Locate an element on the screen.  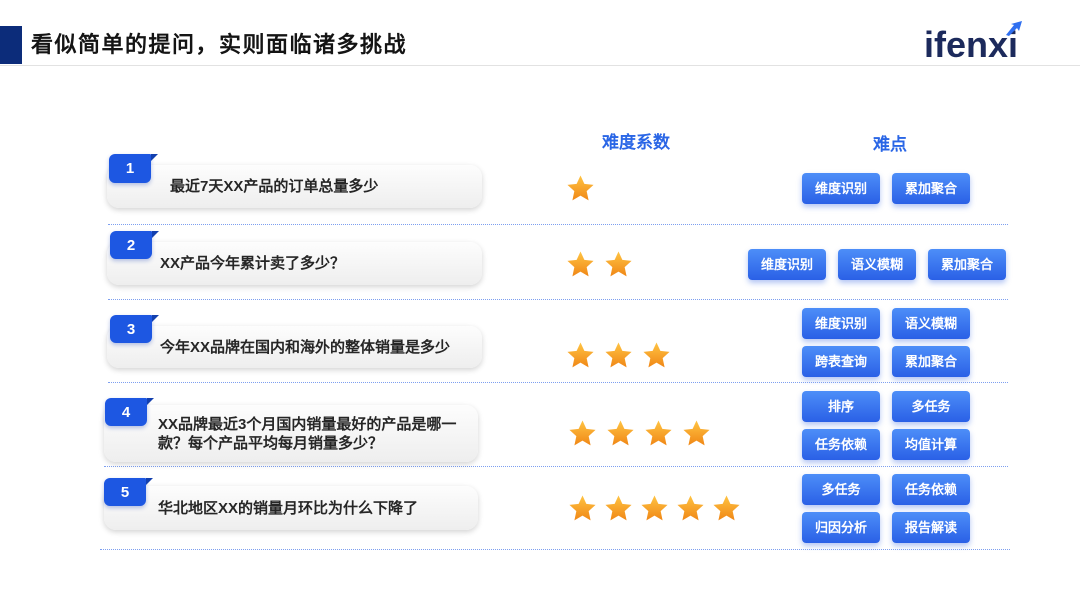
title-accent-bar is located at coordinates (11, 45).